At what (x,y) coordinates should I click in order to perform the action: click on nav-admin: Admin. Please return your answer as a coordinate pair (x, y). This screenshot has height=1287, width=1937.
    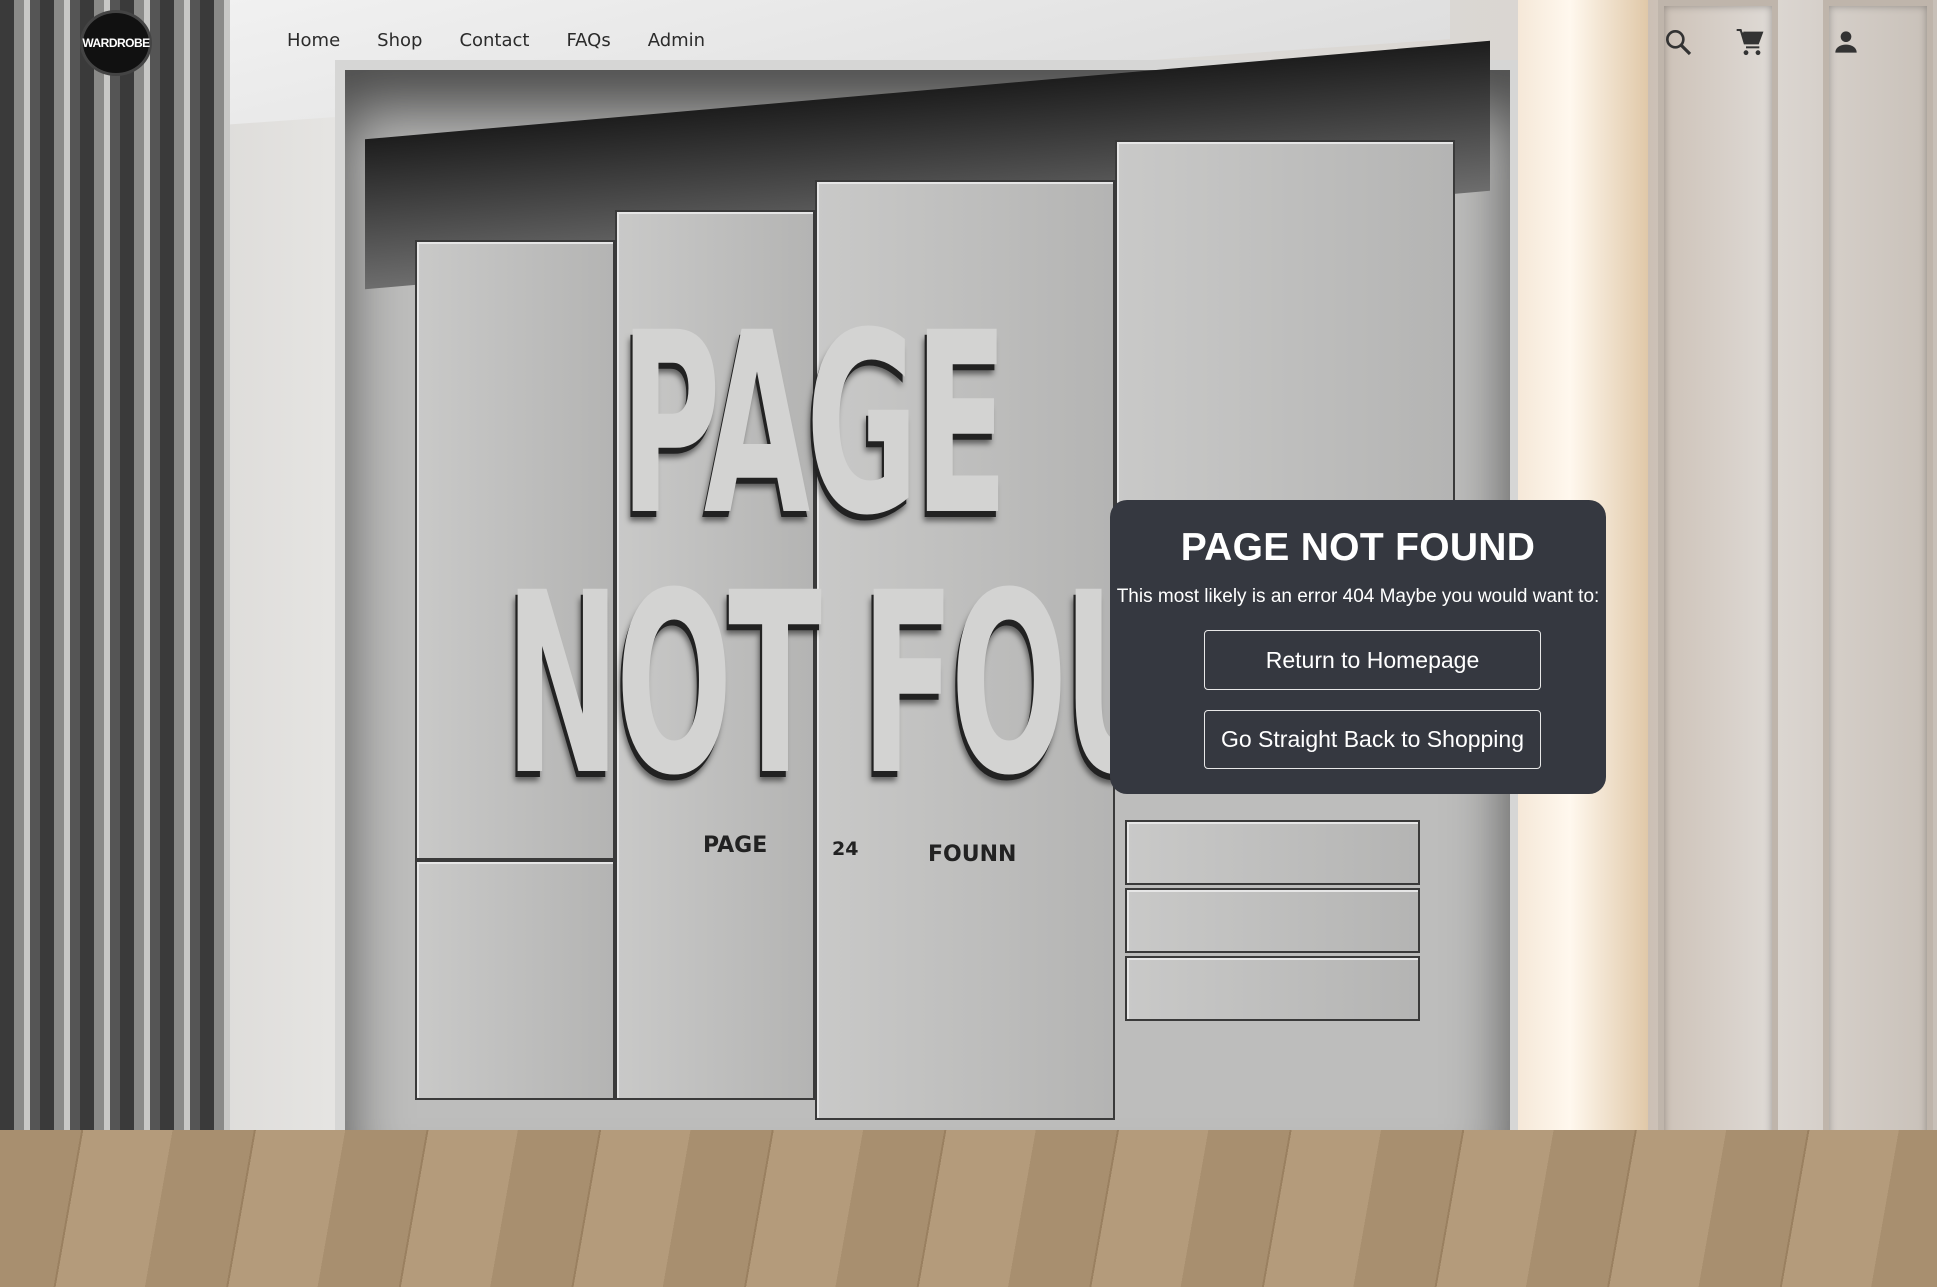
    Looking at the image, I should click on (676, 40).